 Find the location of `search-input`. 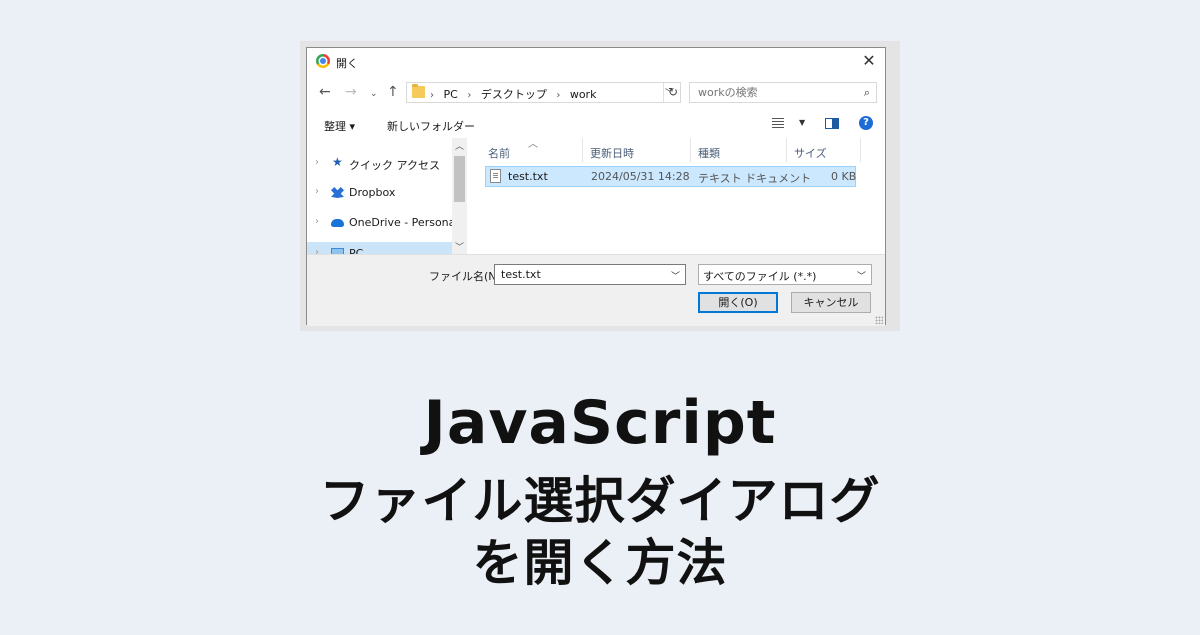

search-input is located at coordinates (773, 92).